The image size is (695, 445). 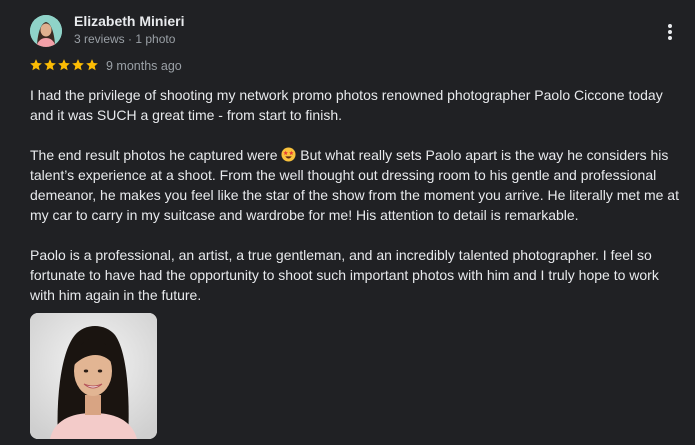 I want to click on review-photo, so click(x=93, y=376).